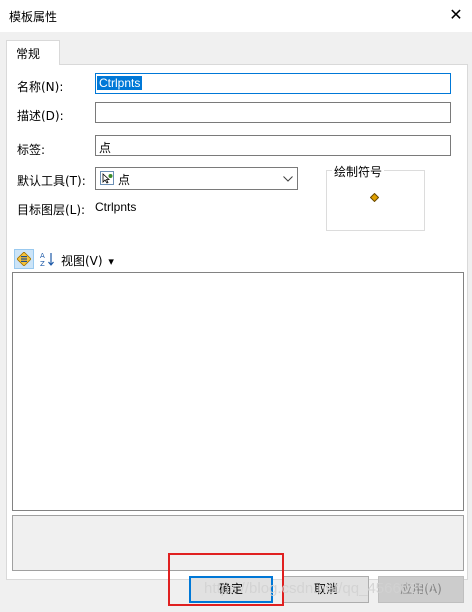 The height and width of the screenshot is (612, 472). I want to click on default-tool-value: 点, so click(124, 180).